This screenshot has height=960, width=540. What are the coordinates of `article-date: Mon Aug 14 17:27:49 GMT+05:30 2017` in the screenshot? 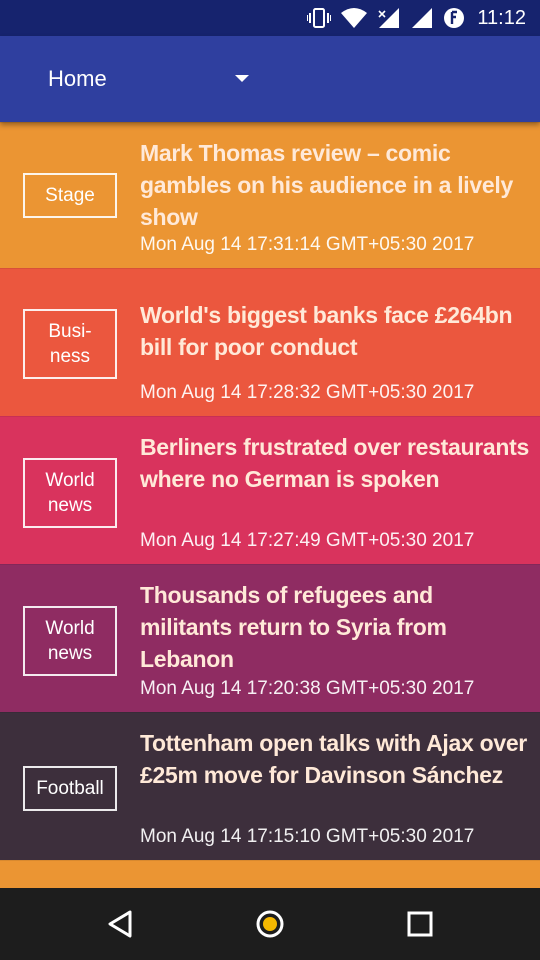 It's located at (307, 540).